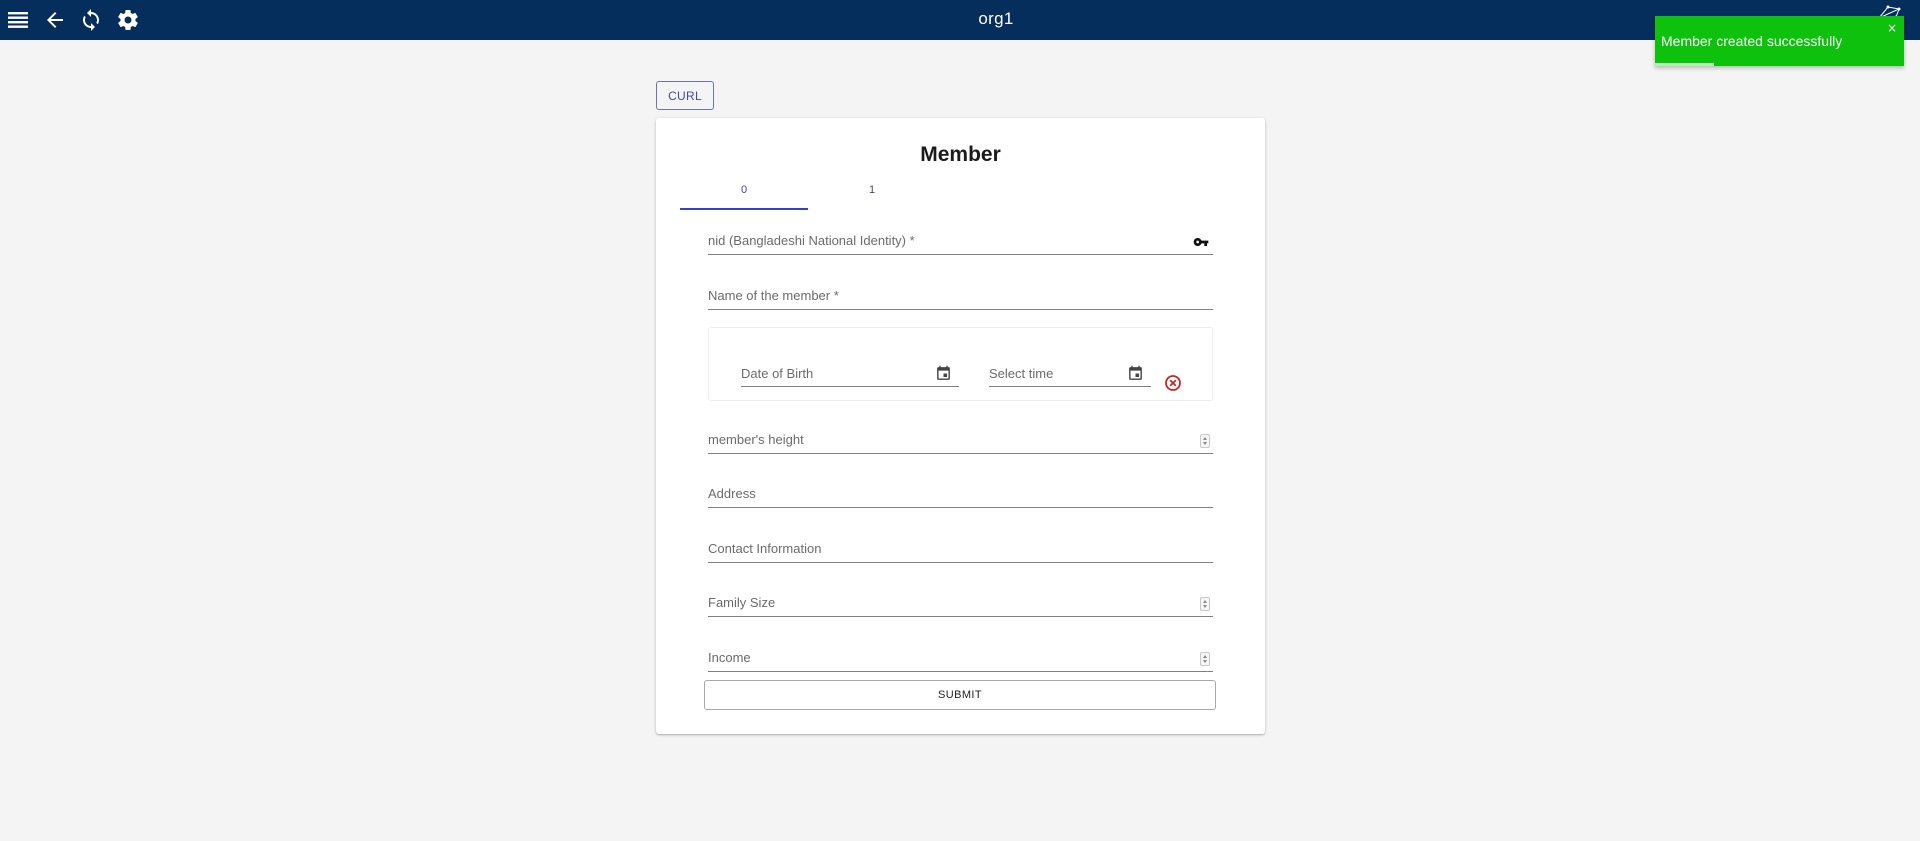 The image size is (1920, 841). What do you see at coordinates (960, 695) in the screenshot?
I see `submit-button: SUBMIT` at bounding box center [960, 695].